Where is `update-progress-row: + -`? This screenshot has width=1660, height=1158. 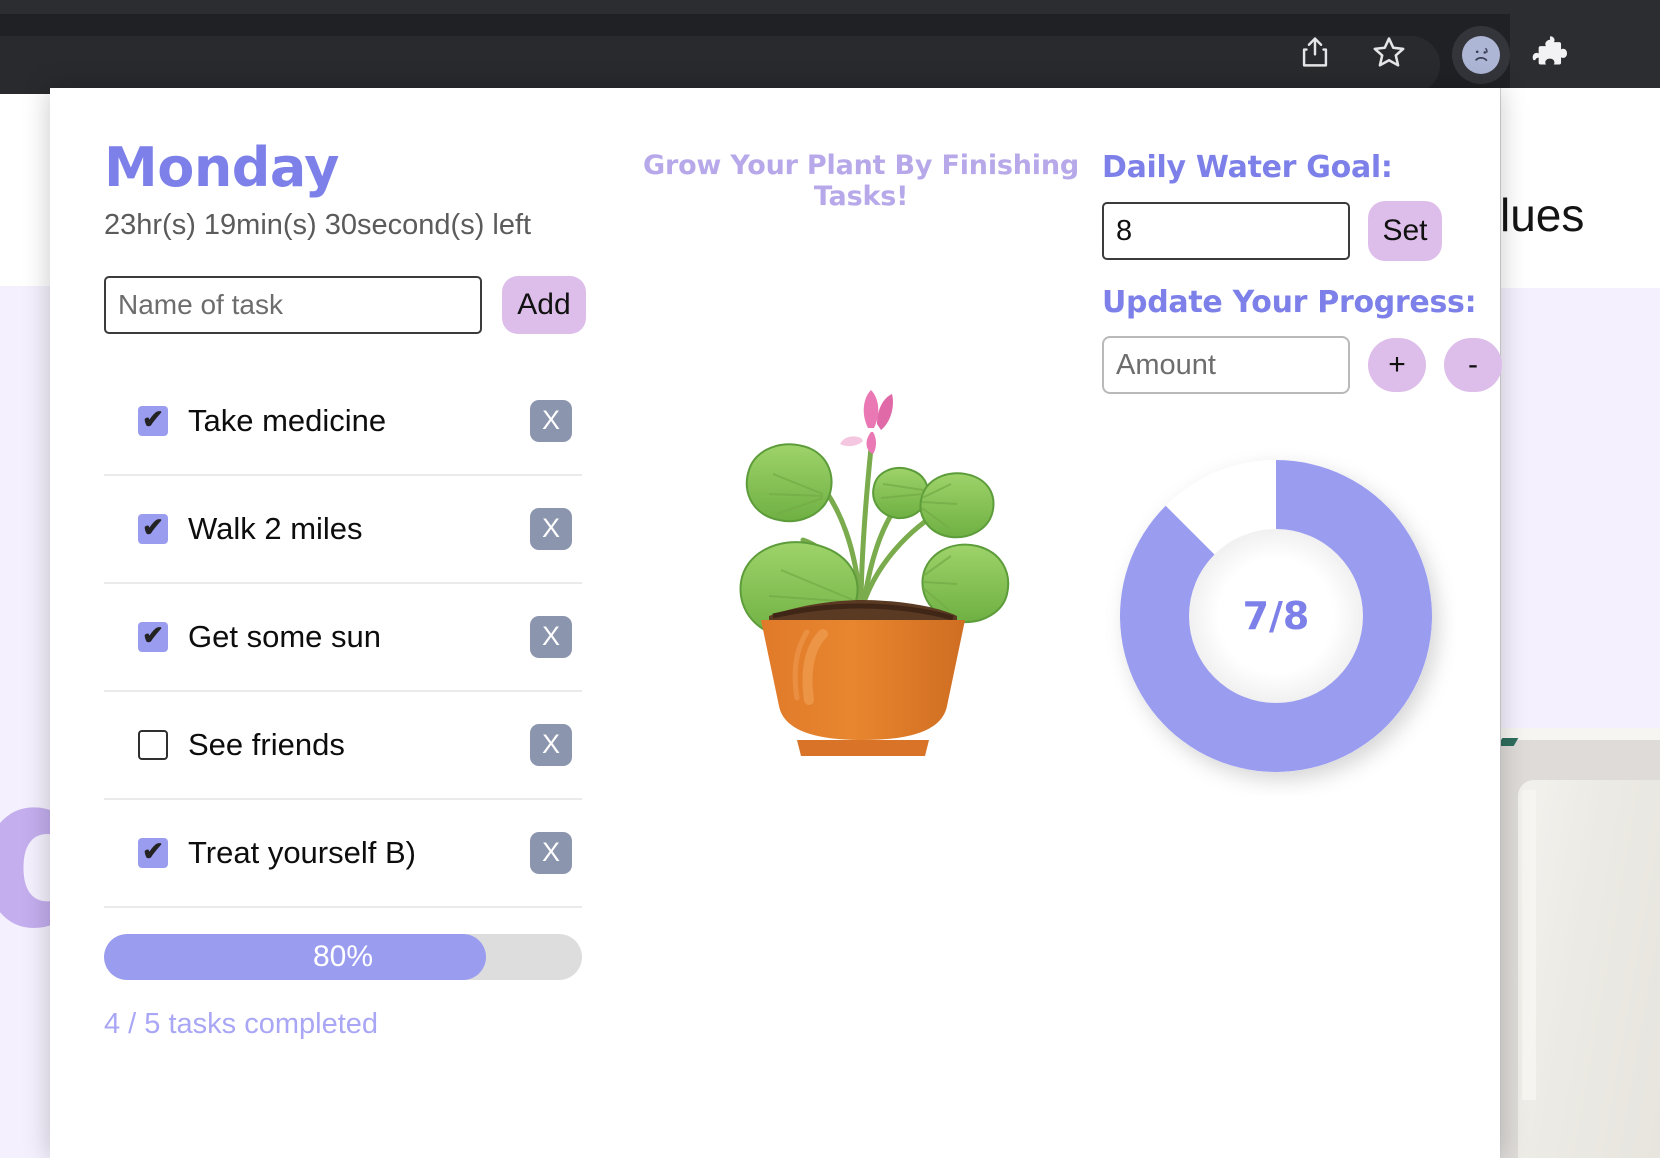 update-progress-row: + - is located at coordinates (1302, 365).